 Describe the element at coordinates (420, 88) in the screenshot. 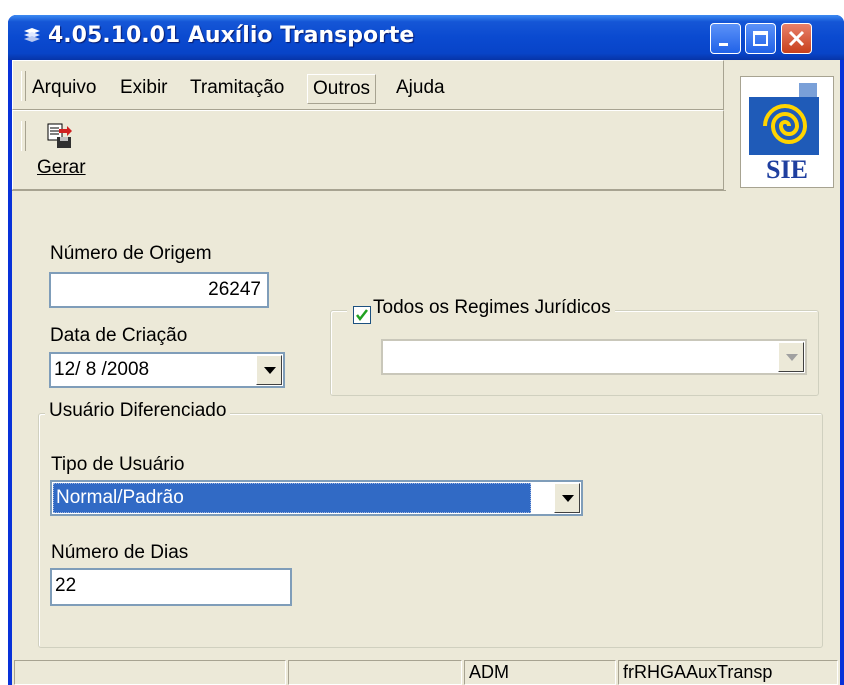

I see `menu-ajuda: Ajuda` at that location.